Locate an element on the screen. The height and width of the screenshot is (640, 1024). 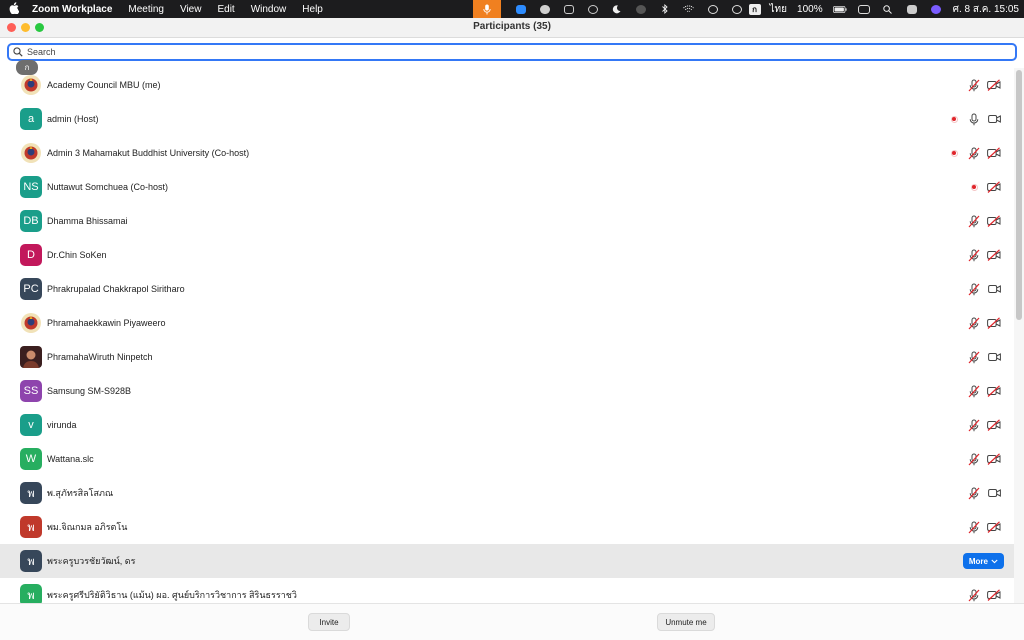
unmute-me-button: Unmute me is located at coordinates (686, 622).